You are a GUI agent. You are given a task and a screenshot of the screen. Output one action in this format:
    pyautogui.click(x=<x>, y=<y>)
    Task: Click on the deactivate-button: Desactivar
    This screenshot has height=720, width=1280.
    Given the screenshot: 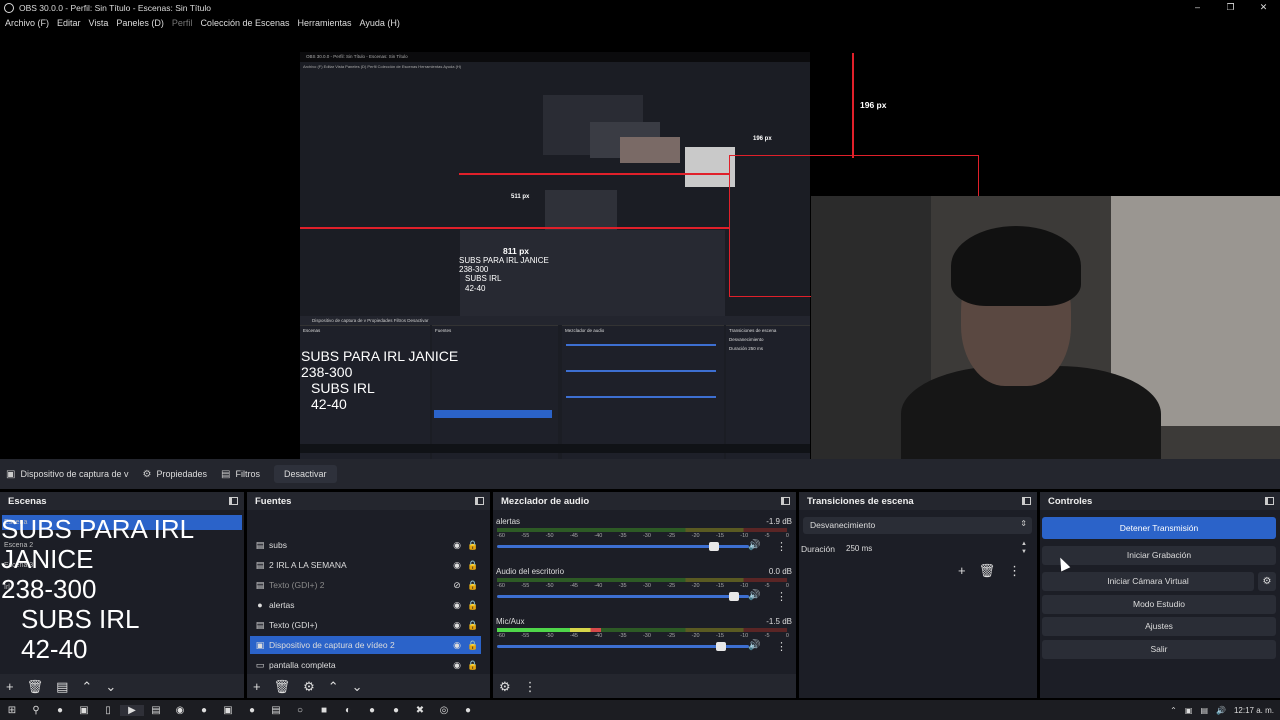 What is the action you would take?
    pyautogui.click(x=305, y=474)
    